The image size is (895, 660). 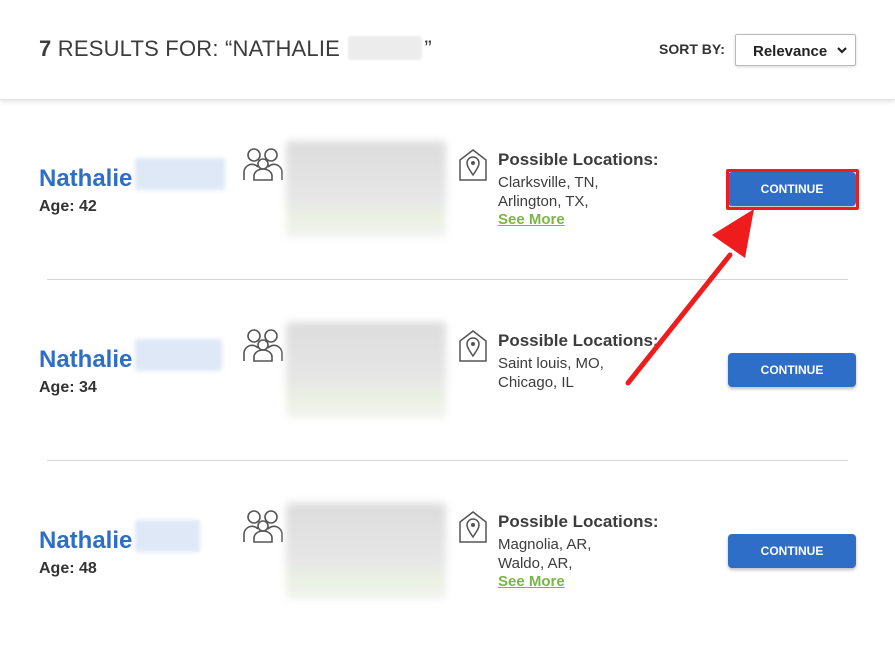 What do you see at coordinates (199, 48) in the screenshot?
I see `results-for-text: RESULTS FOR: “NATHALIE` at bounding box center [199, 48].